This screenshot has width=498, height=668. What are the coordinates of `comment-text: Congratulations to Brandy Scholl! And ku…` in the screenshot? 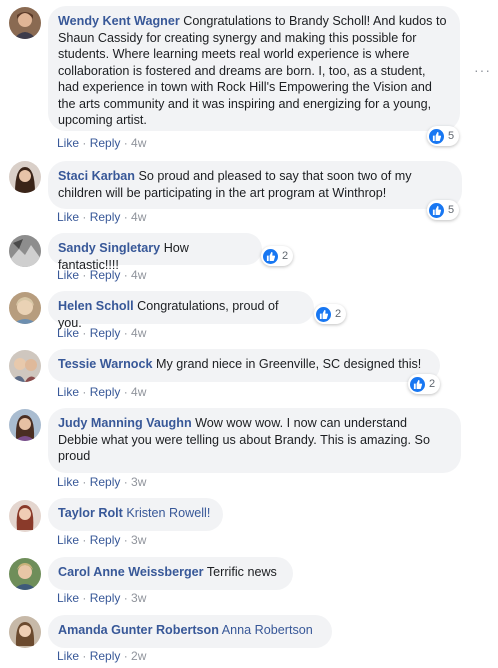 It's located at (252, 70).